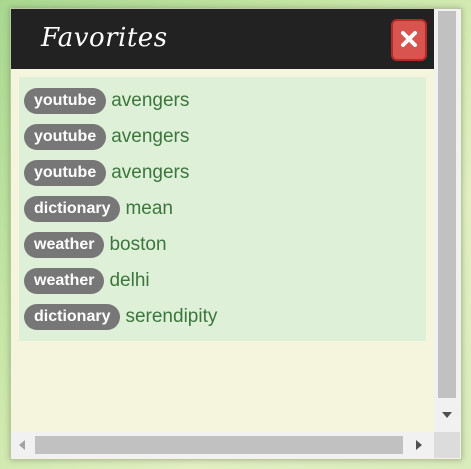  I want to click on close-button, so click(409, 40).